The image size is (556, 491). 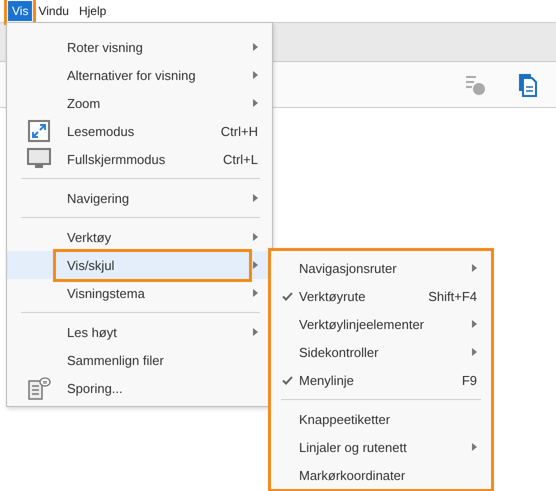 What do you see at coordinates (39, 131) in the screenshot?
I see `expand-icon` at bounding box center [39, 131].